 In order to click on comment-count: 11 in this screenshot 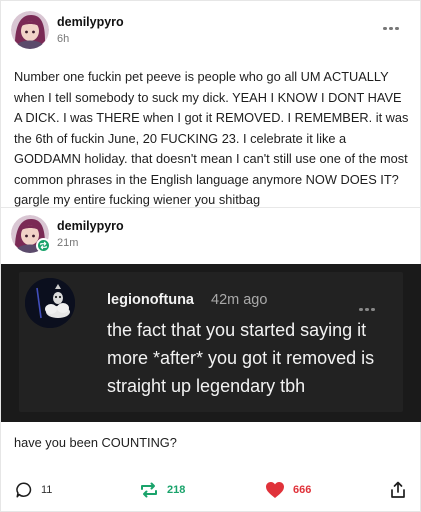, I will do `click(47, 490)`.